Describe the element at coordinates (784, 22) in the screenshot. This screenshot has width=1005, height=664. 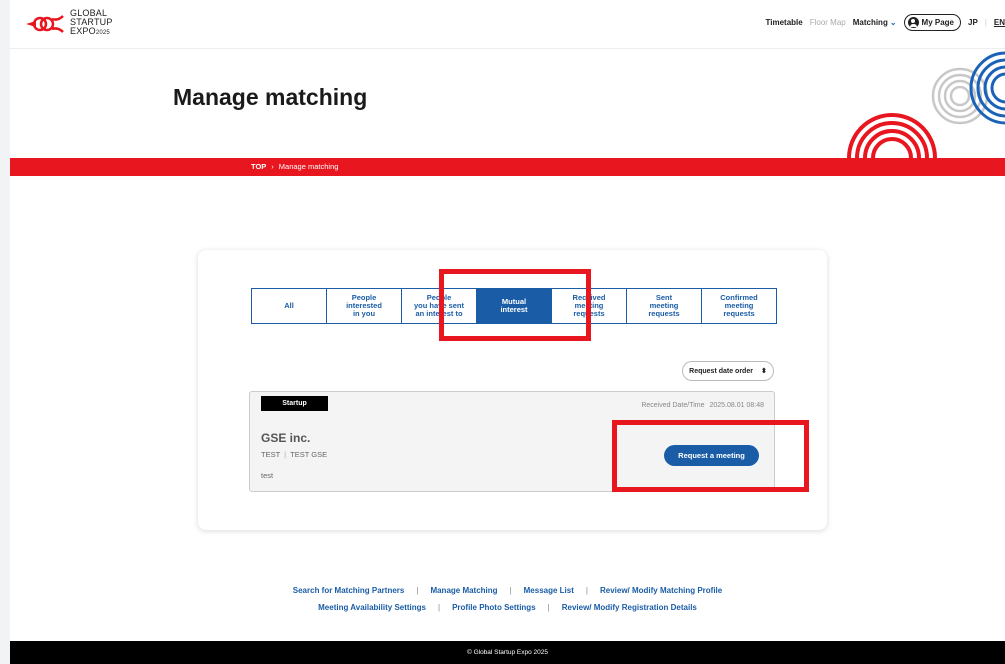
I see `nav-timetable: Timetable` at that location.